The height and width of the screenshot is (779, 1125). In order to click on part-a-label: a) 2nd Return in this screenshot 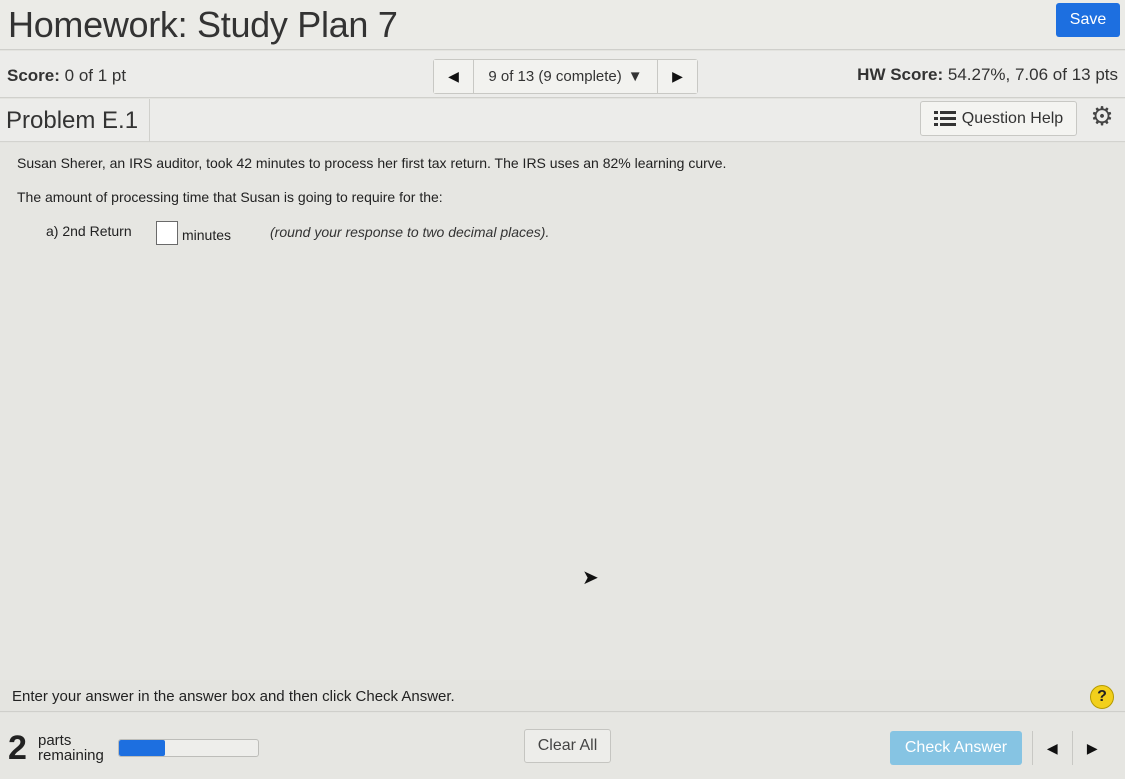, I will do `click(89, 231)`.